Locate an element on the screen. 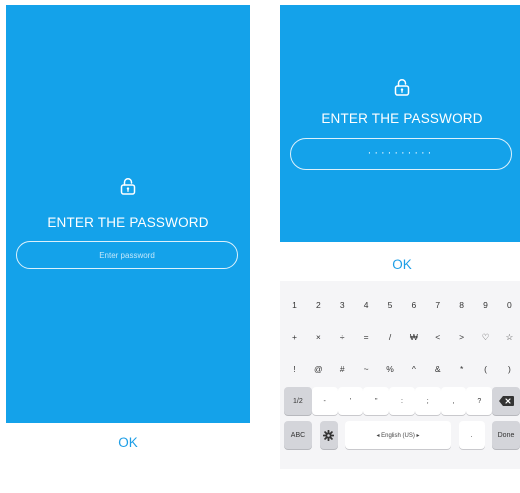  backspace-icon is located at coordinates (506, 401).